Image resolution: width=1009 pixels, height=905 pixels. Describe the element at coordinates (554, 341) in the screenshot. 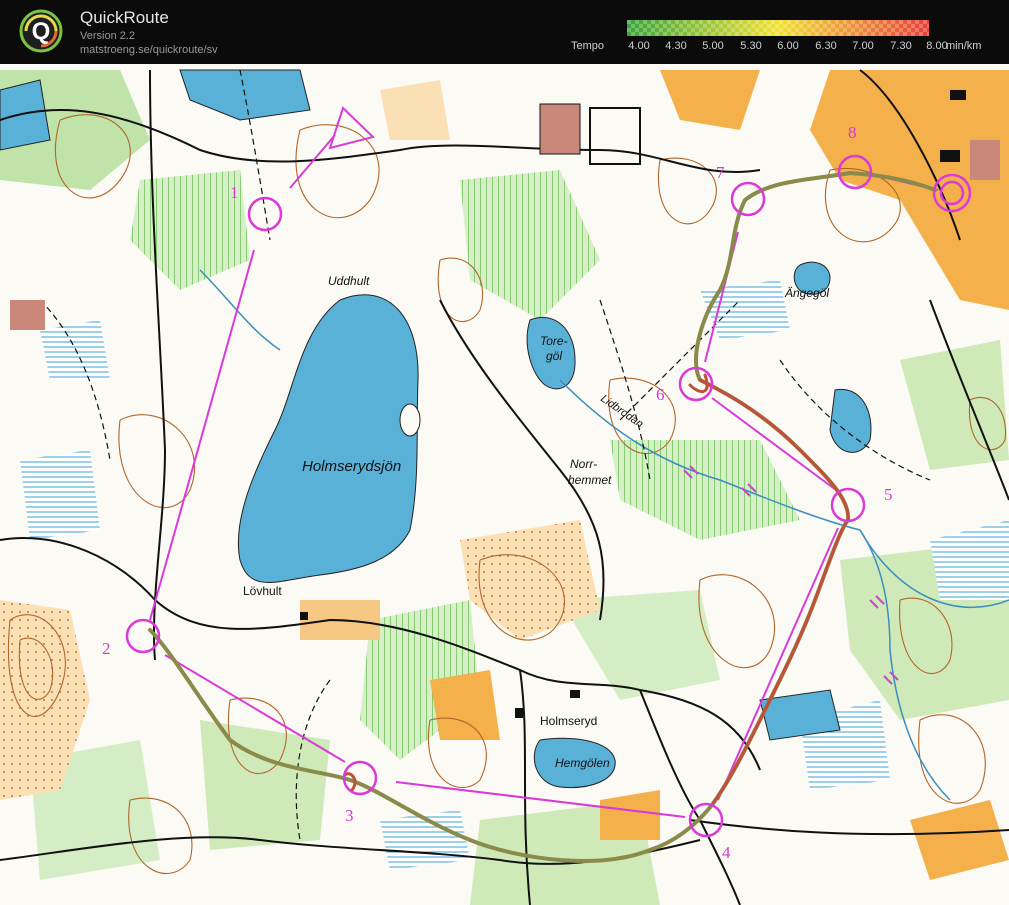

I see `label-toregol-line1: Tore-` at that location.